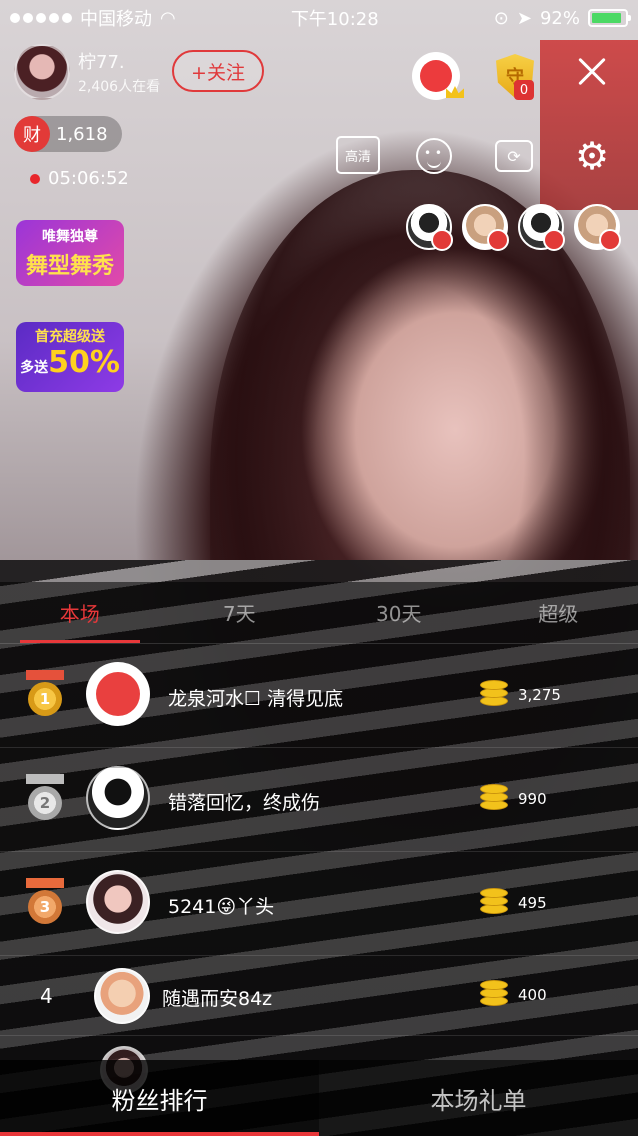 This screenshot has width=638, height=1136. Describe the element at coordinates (319, 996) in the screenshot. I see `table-row: 4 随遇而安84z 400` at that location.